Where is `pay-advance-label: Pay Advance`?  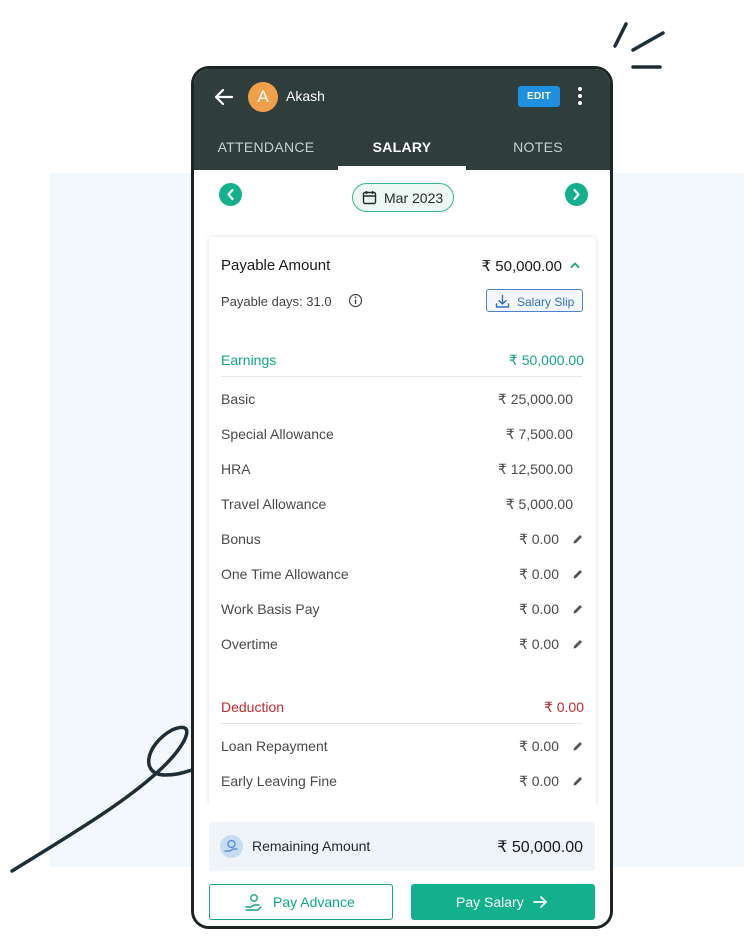
pay-advance-label: Pay Advance is located at coordinates (314, 902).